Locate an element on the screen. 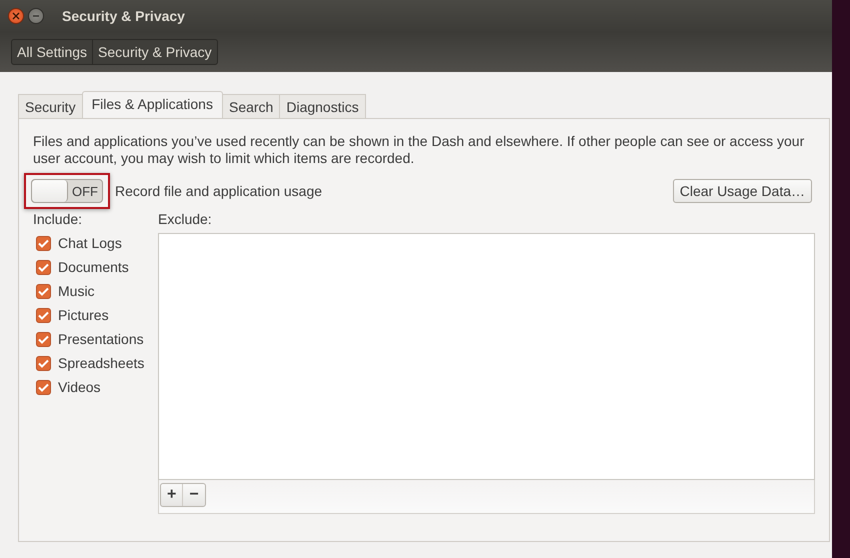 The width and height of the screenshot is (850, 558). checkbox-label: Spreadsheets is located at coordinates (101, 363).